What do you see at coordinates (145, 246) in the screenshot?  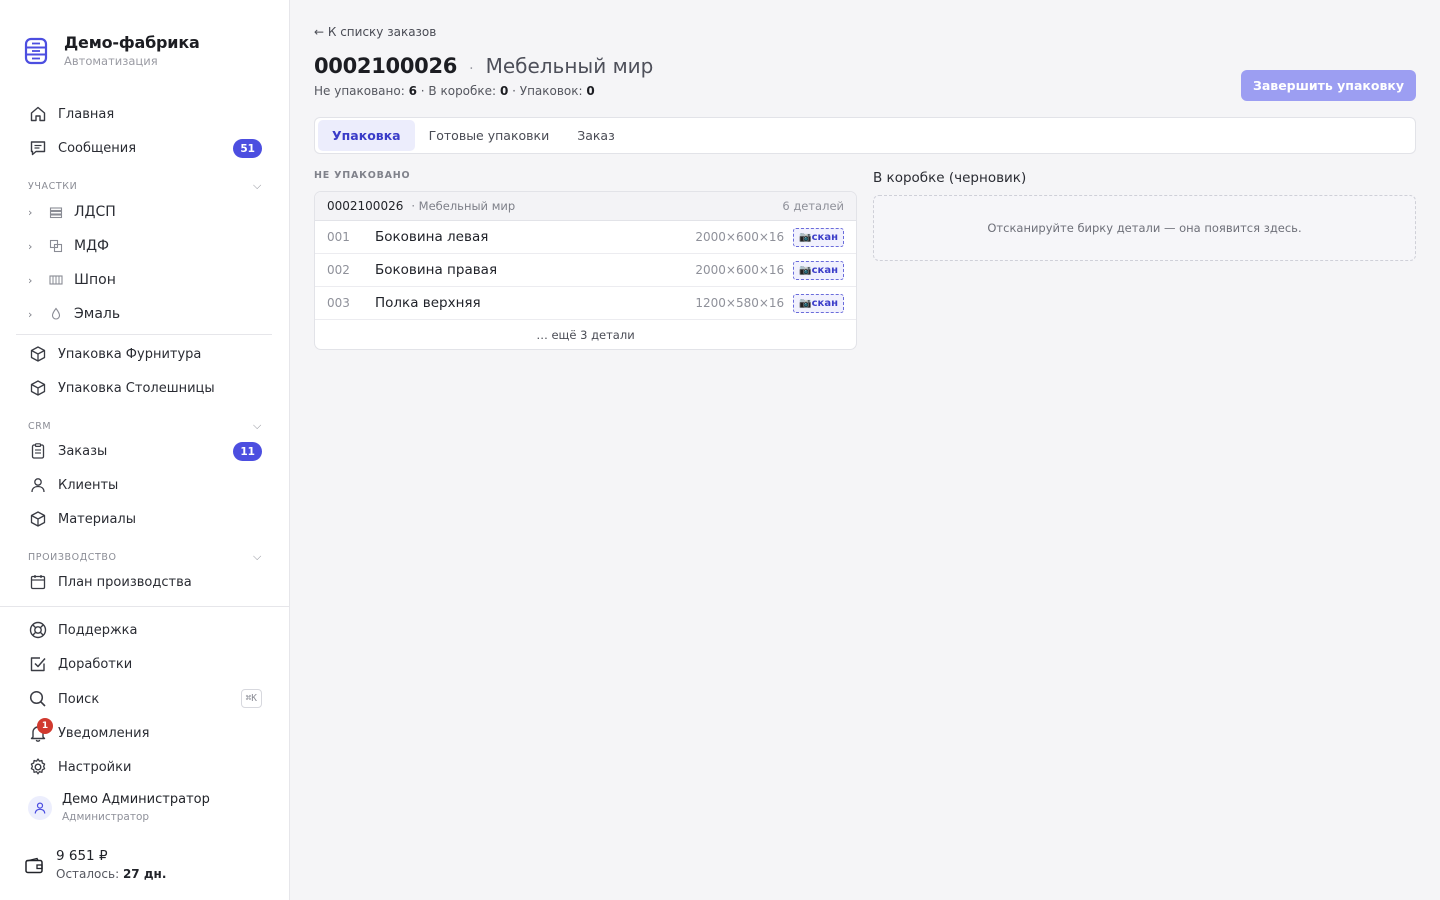 I see `area-item-mdf: › МДФ` at bounding box center [145, 246].